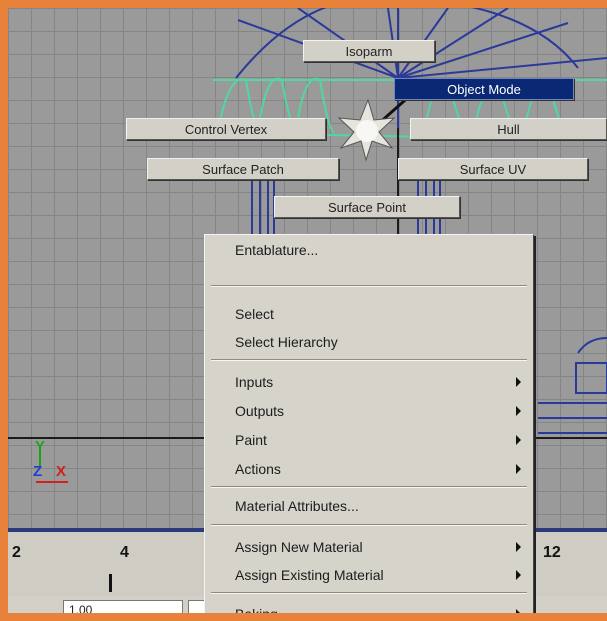  Describe the element at coordinates (369, 342) in the screenshot. I see `menu-item-select-hierarchy: Select Hierarchy` at that location.